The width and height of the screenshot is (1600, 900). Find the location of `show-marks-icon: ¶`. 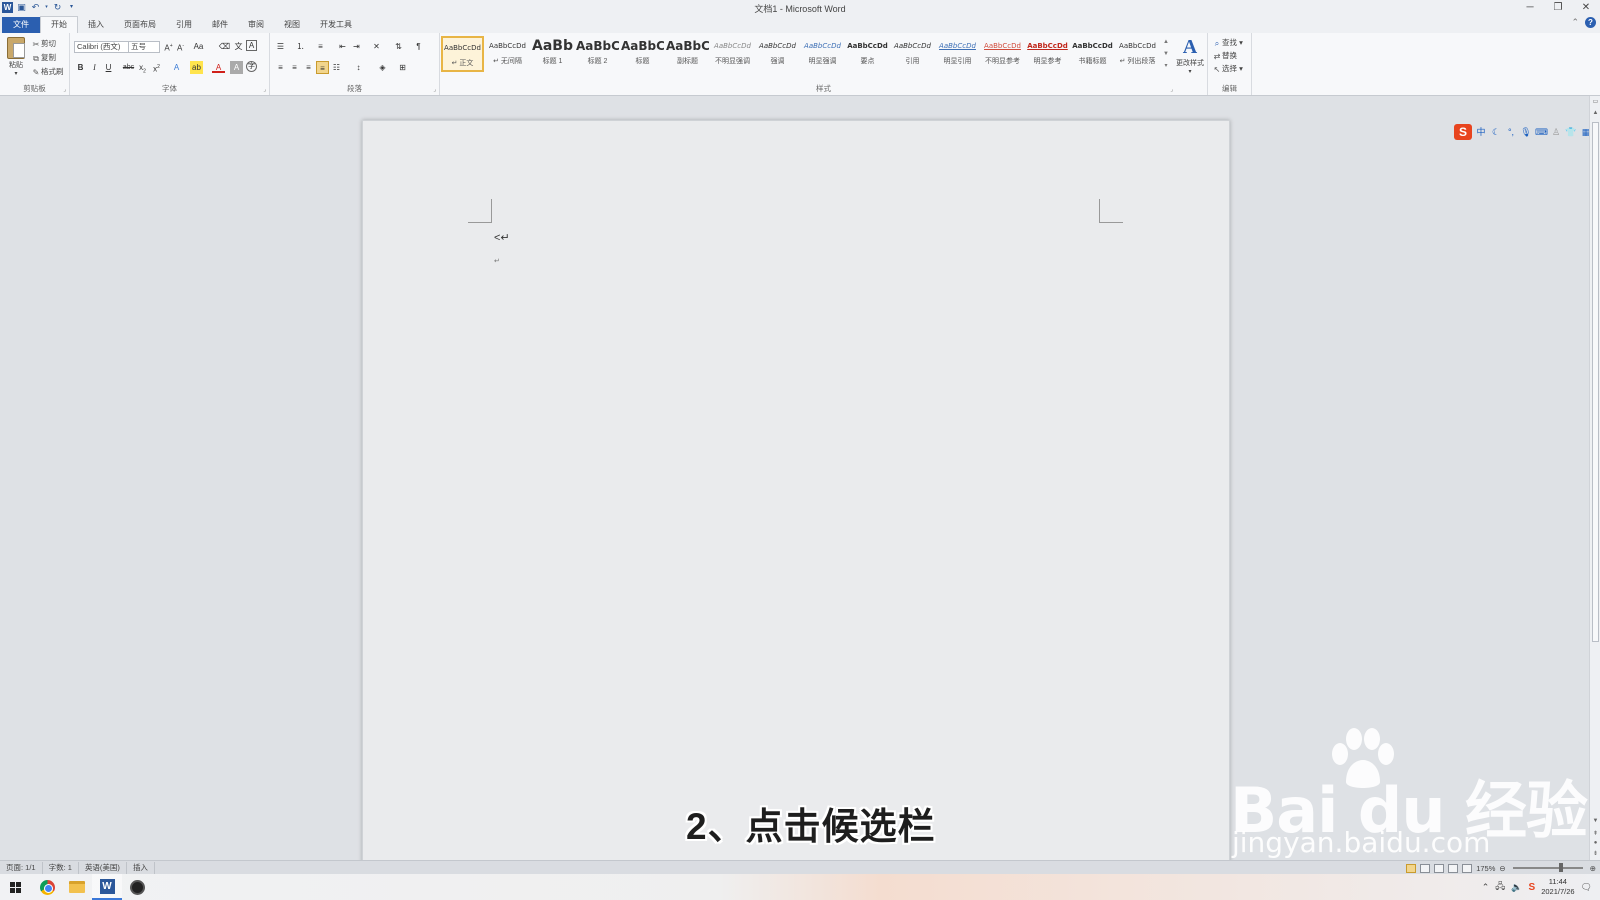

show-marks-icon: ¶ is located at coordinates (418, 46).